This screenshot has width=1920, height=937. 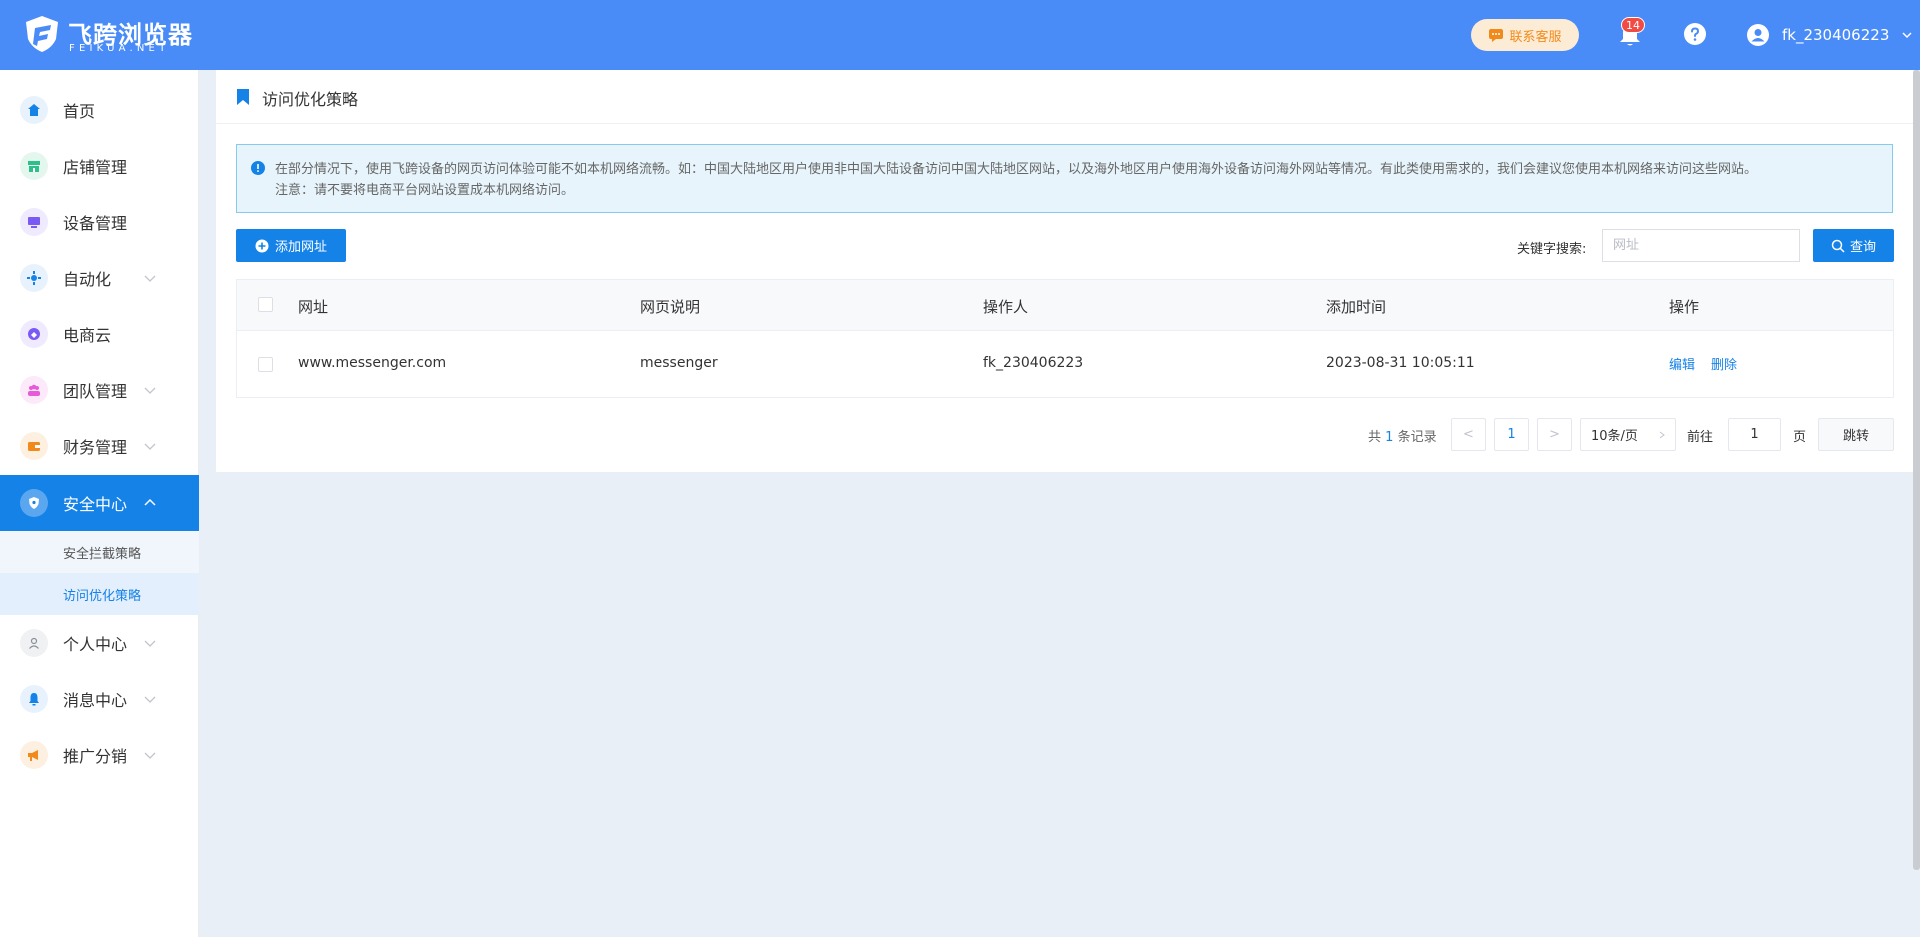 What do you see at coordinates (1400, 363) in the screenshot?
I see `cell-time: 2023-08-31 10:05:11` at bounding box center [1400, 363].